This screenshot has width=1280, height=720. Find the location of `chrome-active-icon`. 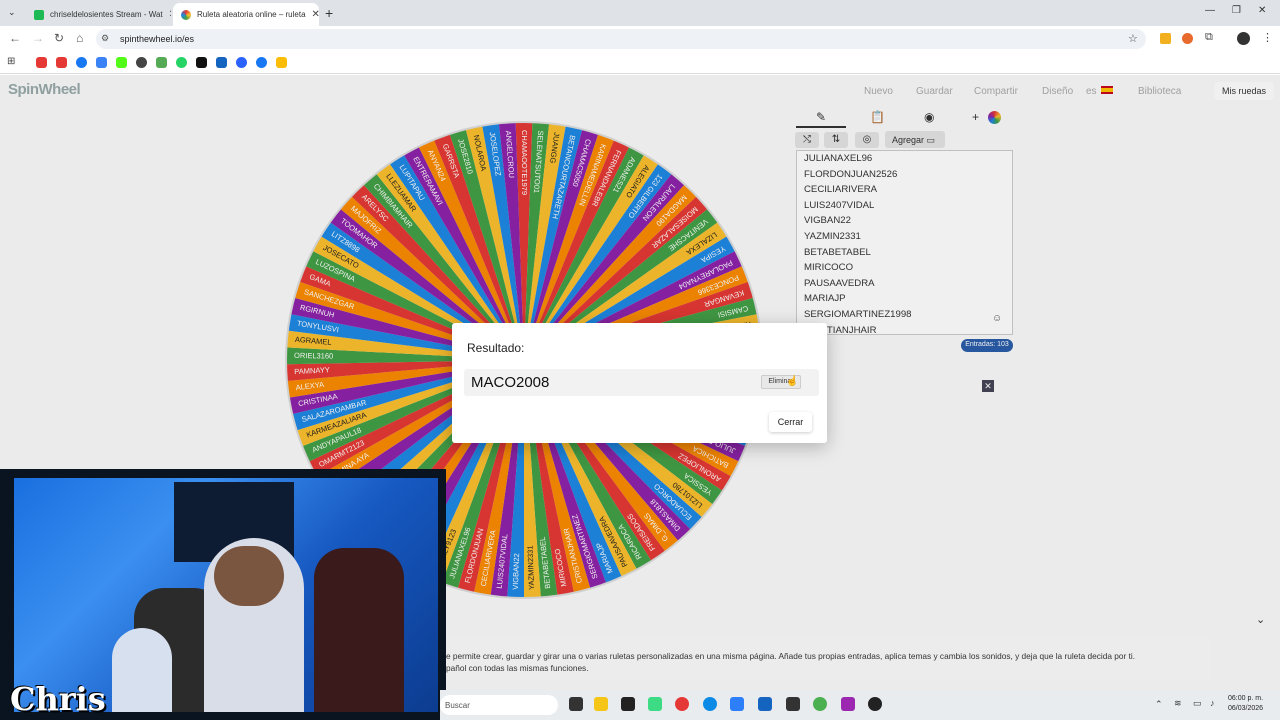

chrome-active-icon is located at coordinates (820, 704).